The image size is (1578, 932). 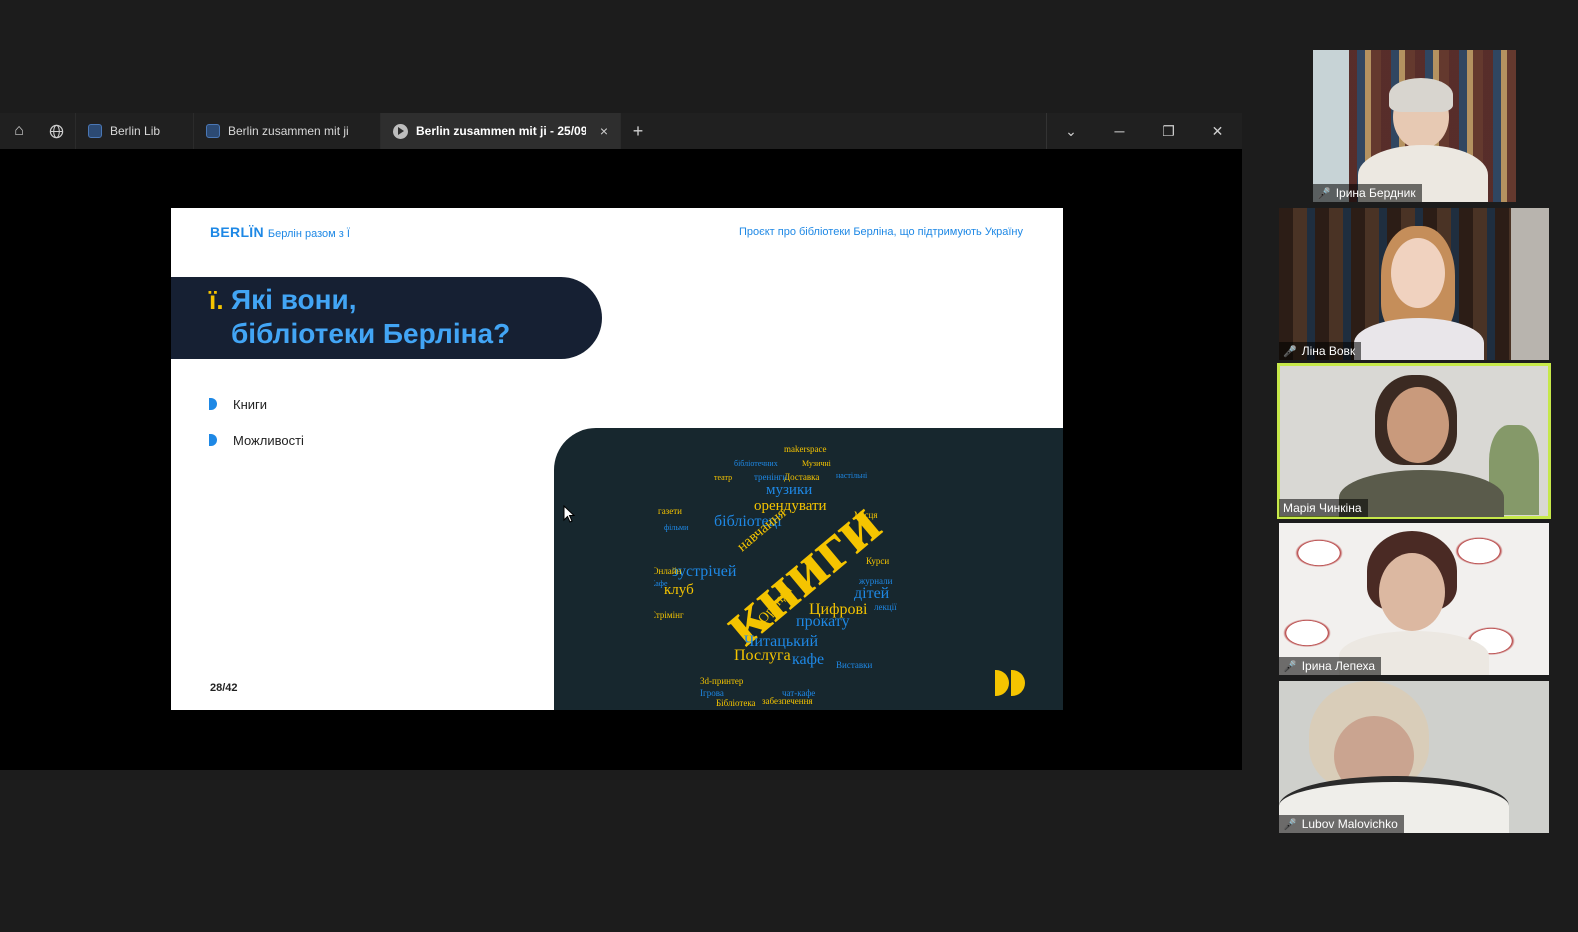 I want to click on cloud-word: Доставка, so click(x=801, y=477).